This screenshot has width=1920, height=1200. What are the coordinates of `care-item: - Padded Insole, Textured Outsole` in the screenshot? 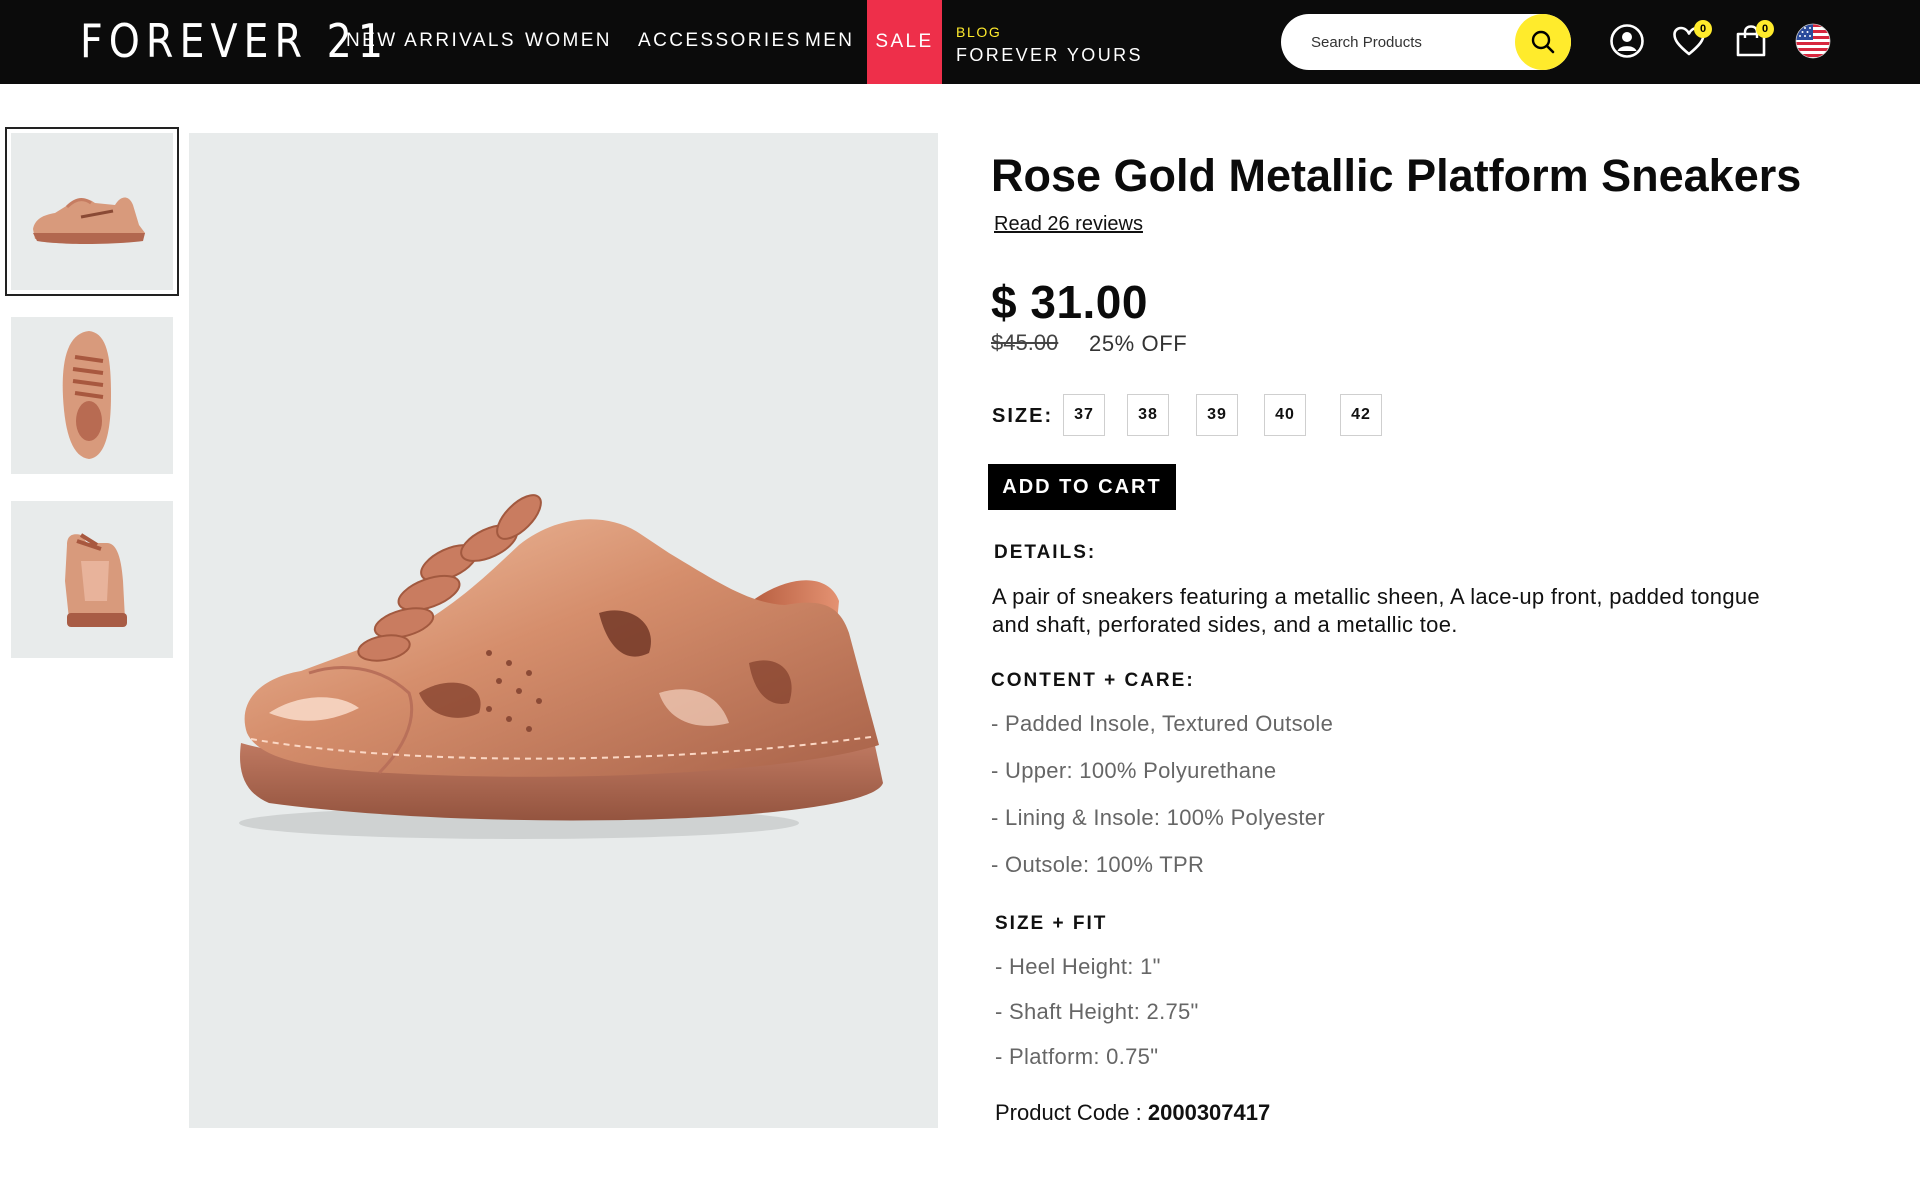 It's located at (1162, 723).